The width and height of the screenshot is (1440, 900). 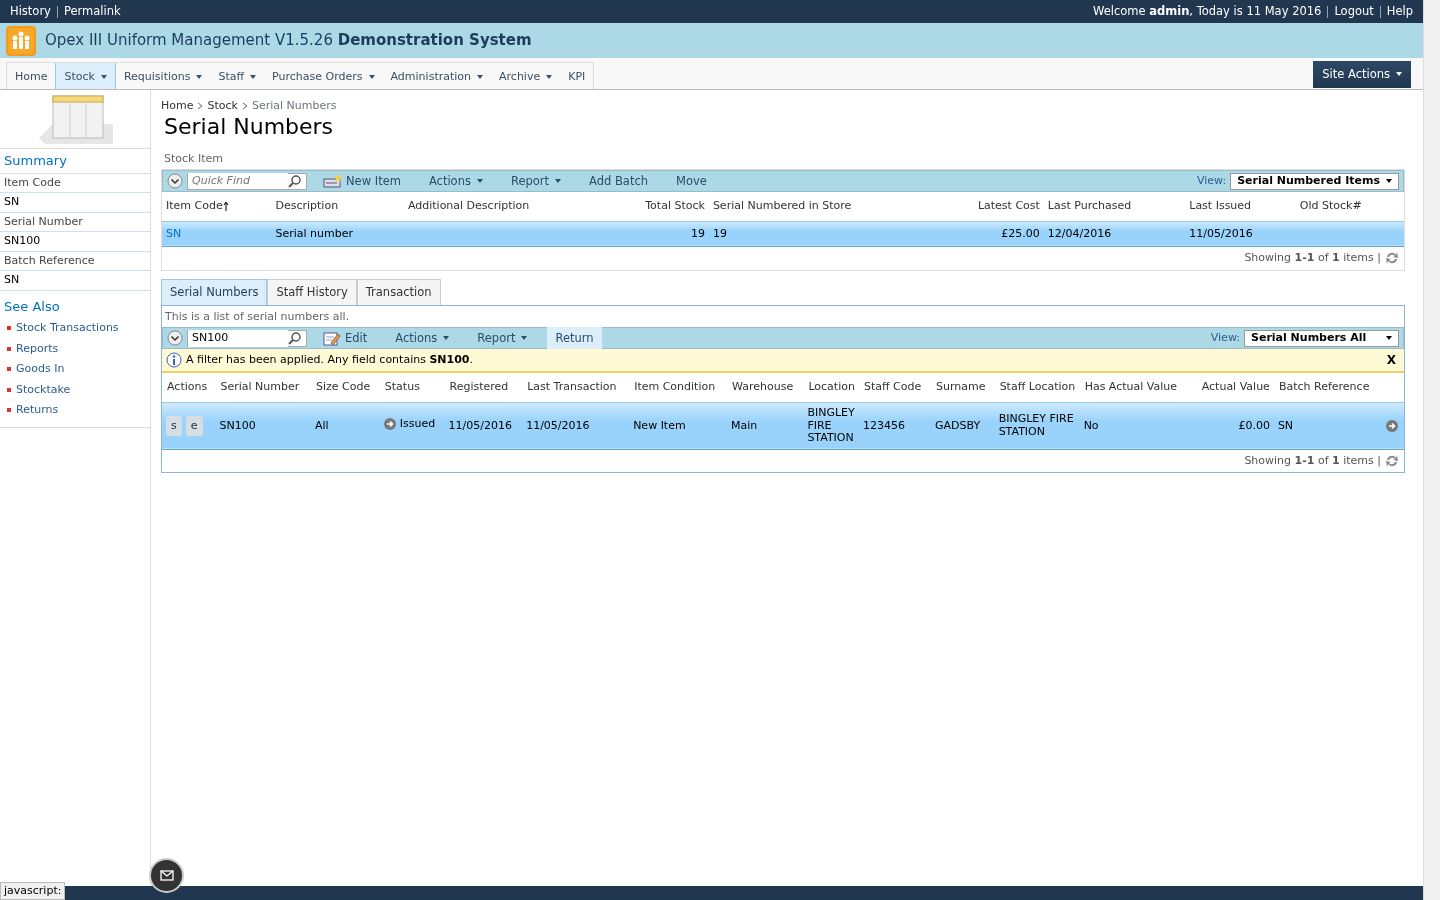 I want to click on toolbar-button: Edit, so click(x=345, y=338).